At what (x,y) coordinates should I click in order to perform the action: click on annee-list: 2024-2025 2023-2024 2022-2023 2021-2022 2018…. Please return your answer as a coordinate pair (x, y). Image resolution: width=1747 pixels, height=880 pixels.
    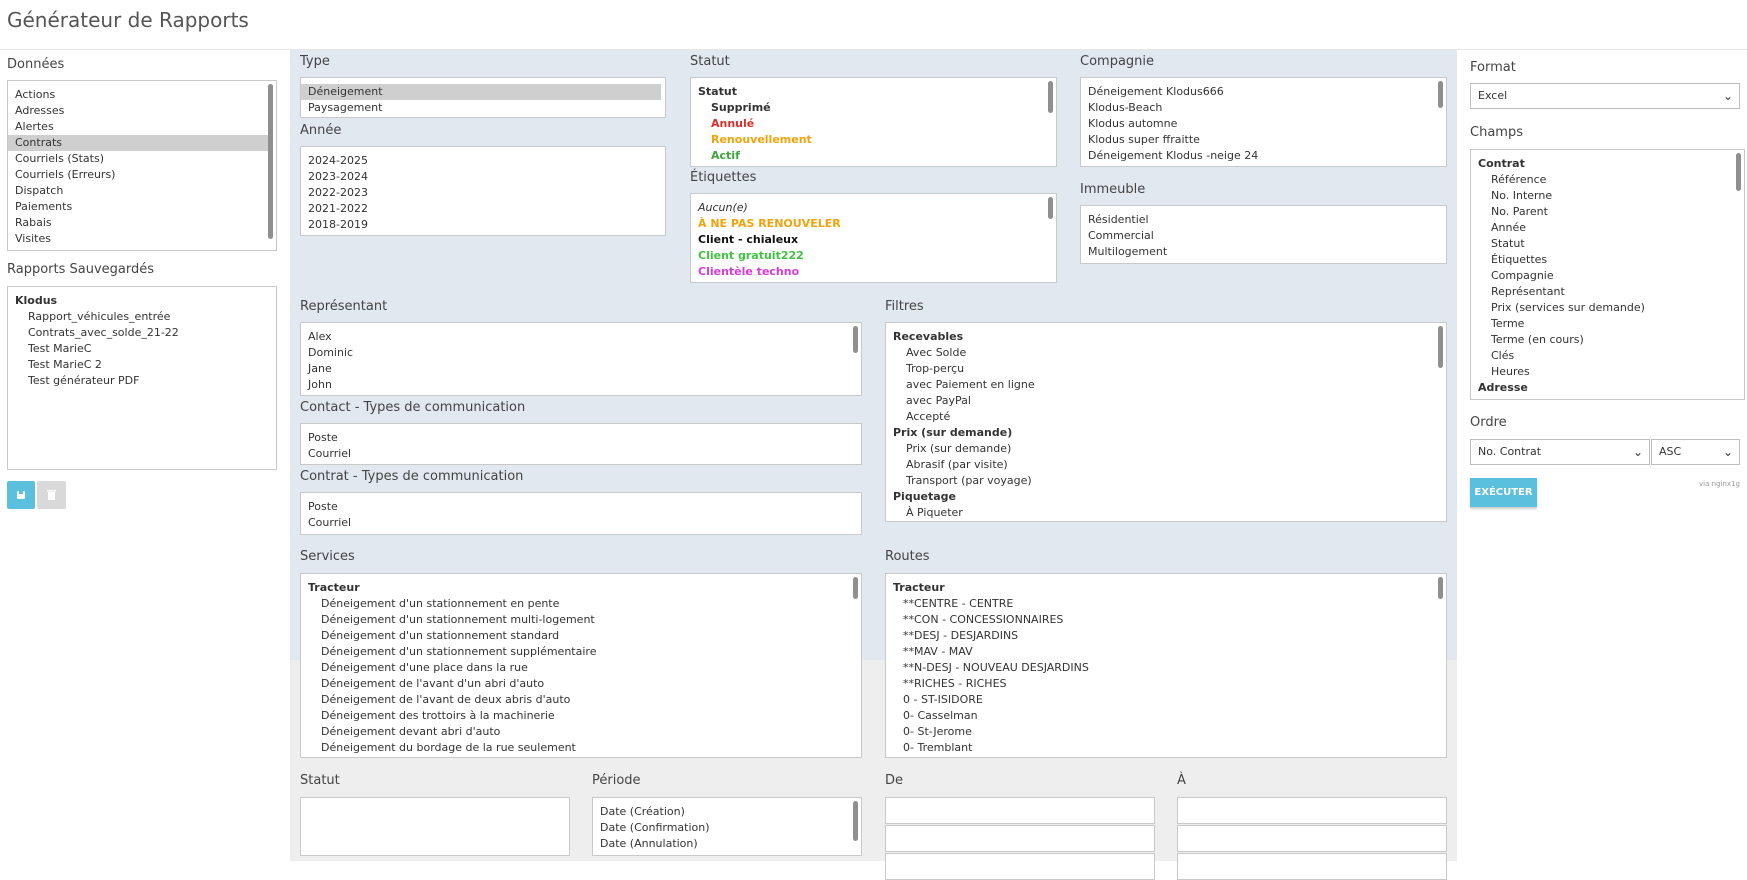
    Looking at the image, I should click on (483, 191).